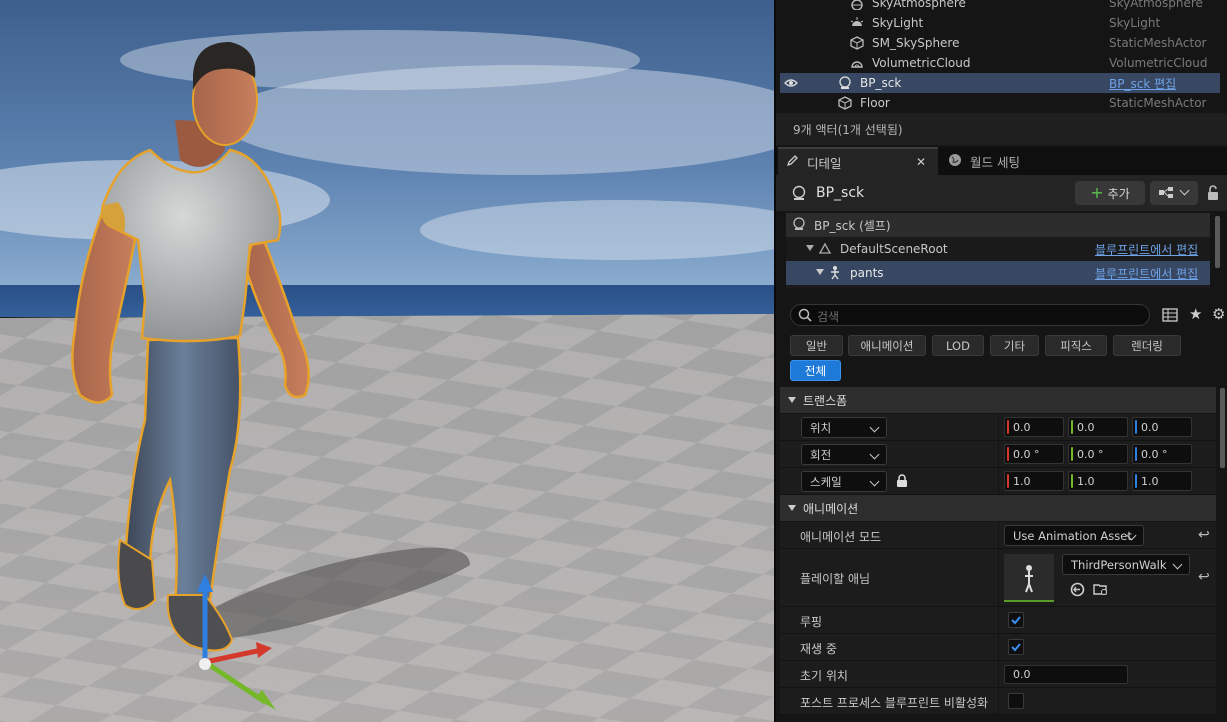 The width and height of the screenshot is (1227, 722). Describe the element at coordinates (1000, 43) in the screenshot. I see `outliner-row: SM_SkySphere StaticMeshActor` at that location.